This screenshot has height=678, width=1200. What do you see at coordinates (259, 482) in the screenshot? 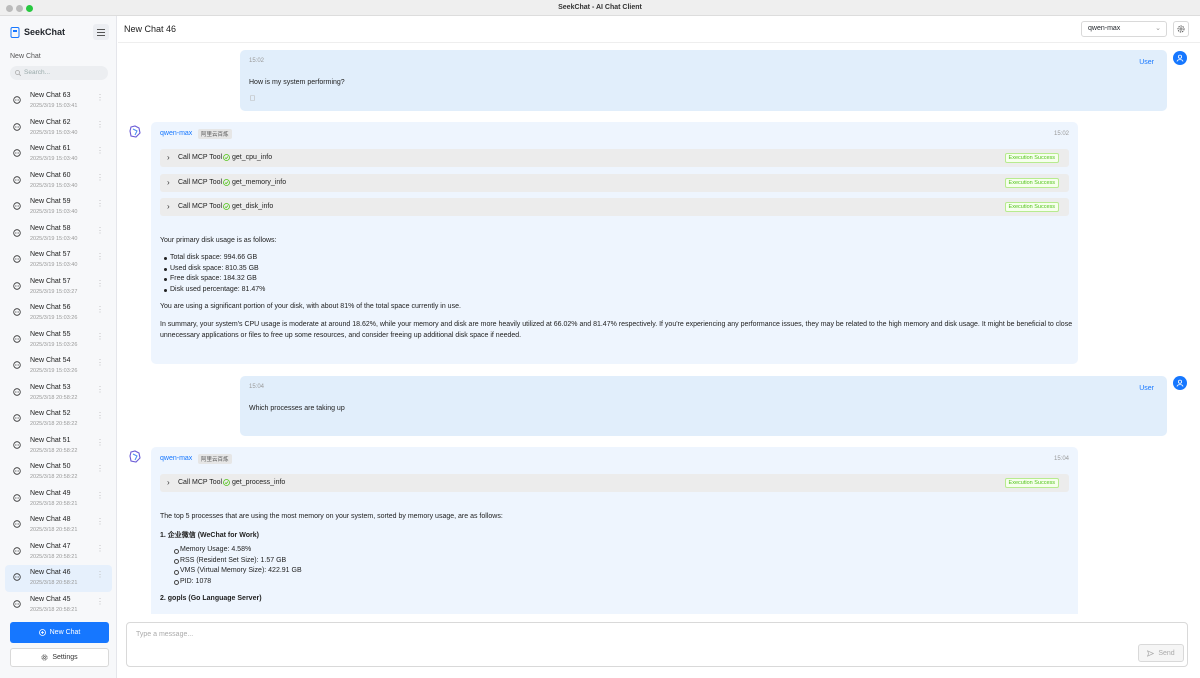
I see `tool-name: get_process_info` at bounding box center [259, 482].